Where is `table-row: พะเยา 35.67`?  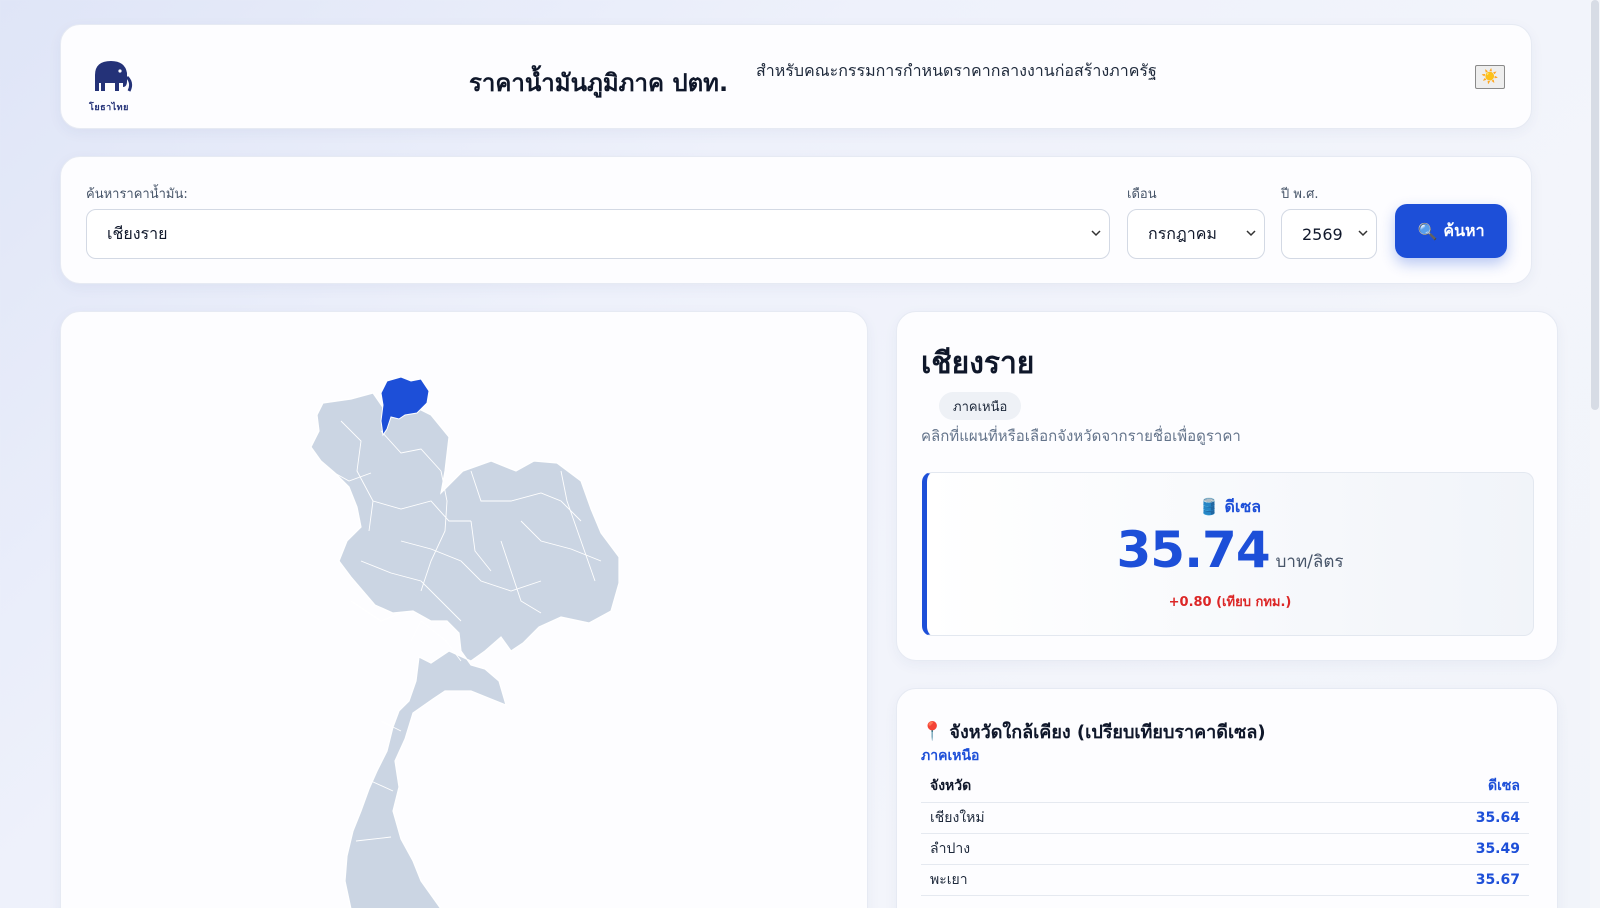 table-row: พะเยา 35.67 is located at coordinates (1225, 880).